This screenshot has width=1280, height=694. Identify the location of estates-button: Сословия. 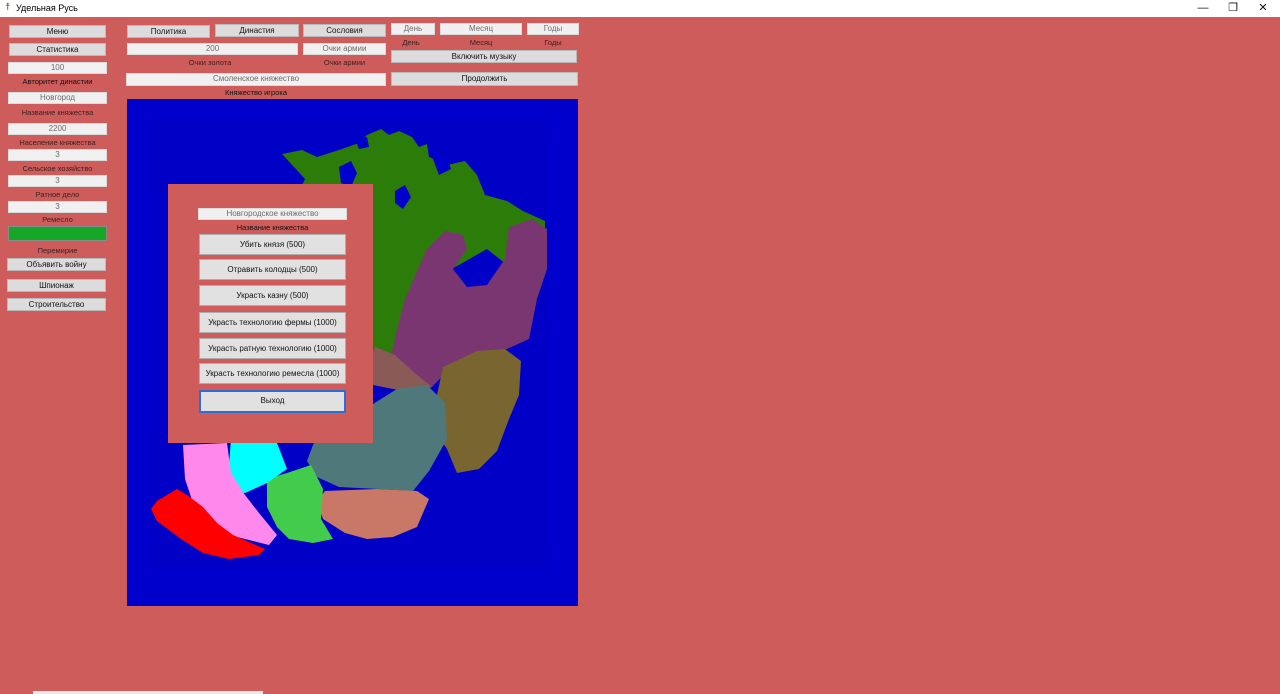
(344, 30).